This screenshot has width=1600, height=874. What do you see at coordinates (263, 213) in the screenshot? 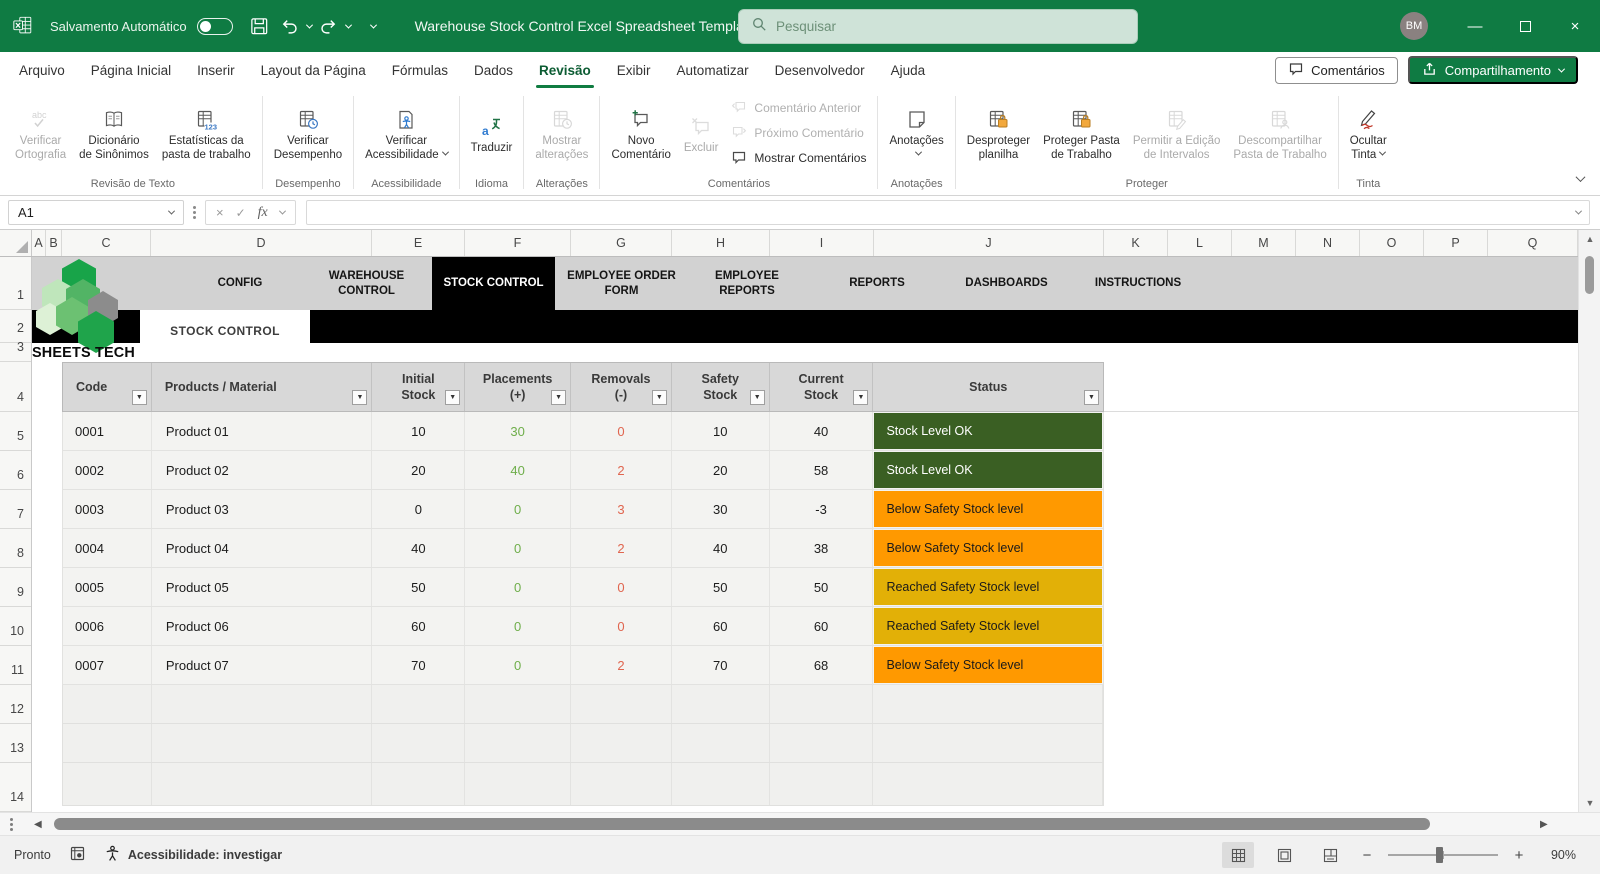
I see `insert-function-icon: fx` at bounding box center [263, 213].